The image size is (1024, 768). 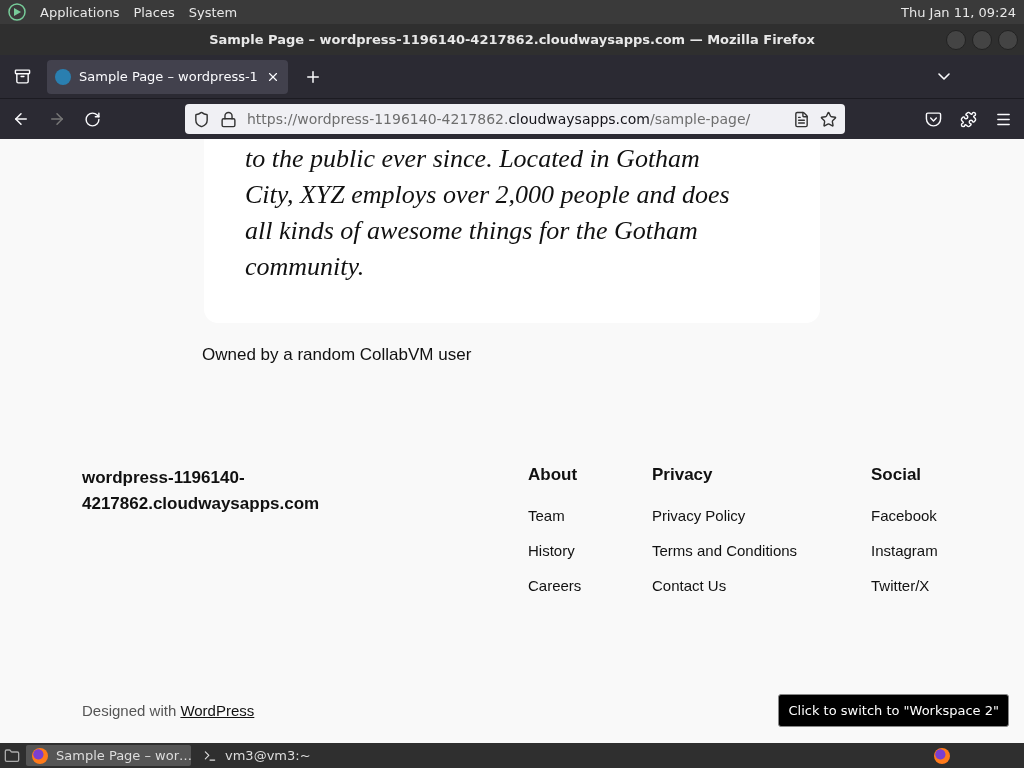 I want to click on owner-note: Owned by a random CollabVM user, so click(x=337, y=355).